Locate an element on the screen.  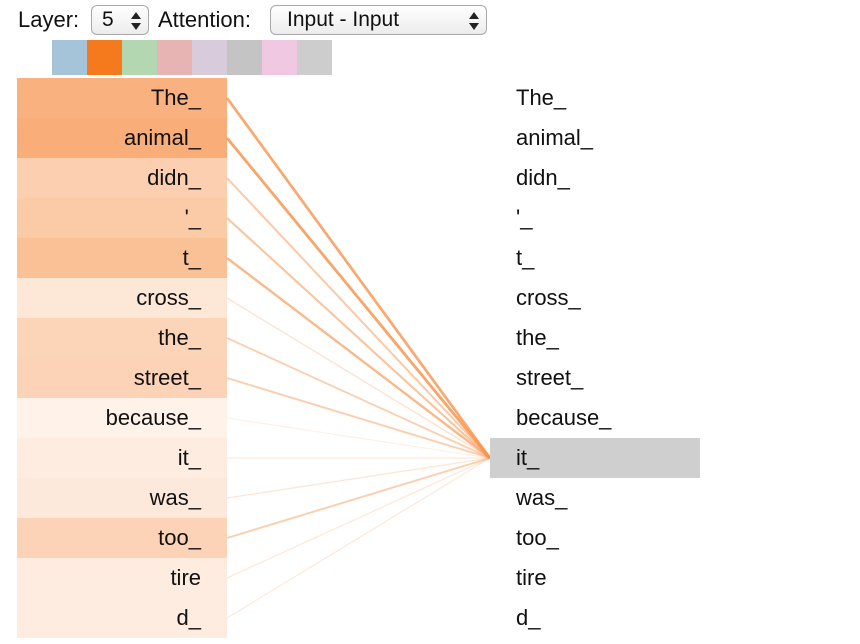
target-token: The_ is located at coordinates (595, 98).